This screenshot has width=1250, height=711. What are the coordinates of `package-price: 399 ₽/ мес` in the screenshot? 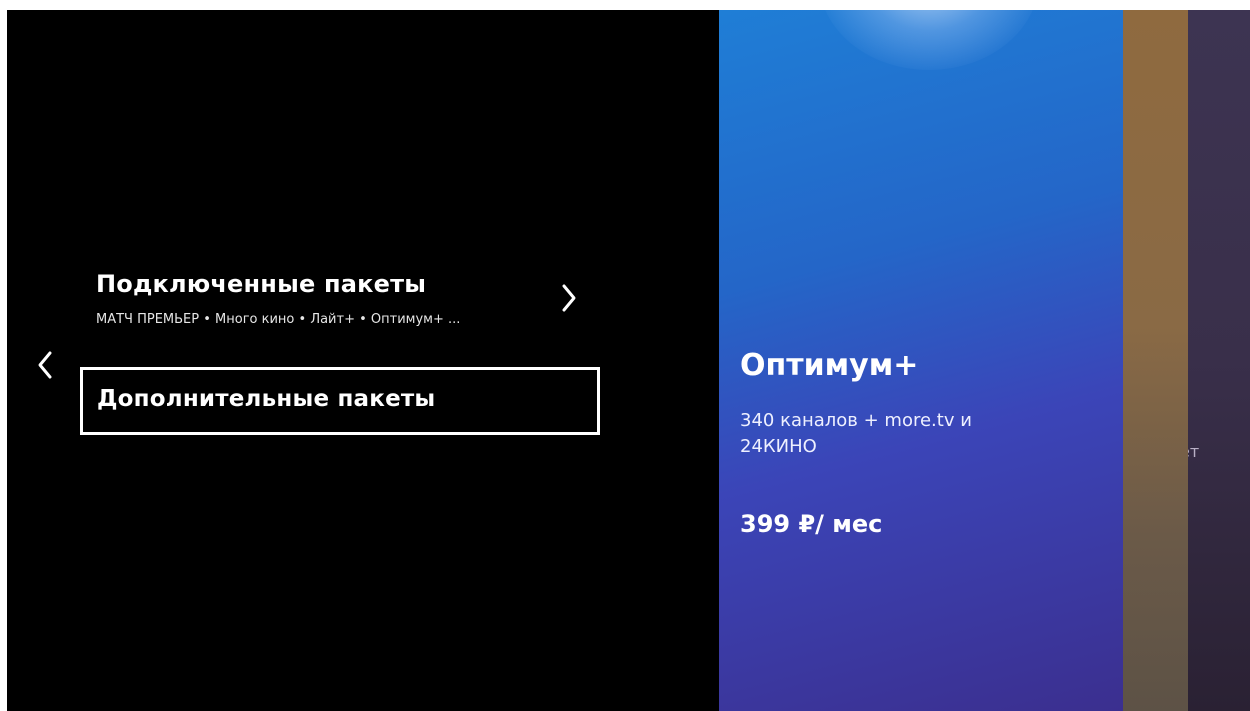 It's located at (811, 524).